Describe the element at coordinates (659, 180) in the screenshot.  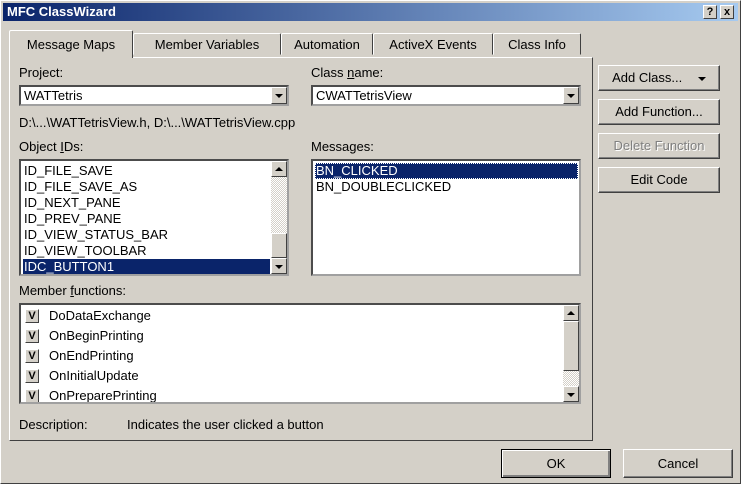
I see `edit-code-button: Edit Code` at that location.